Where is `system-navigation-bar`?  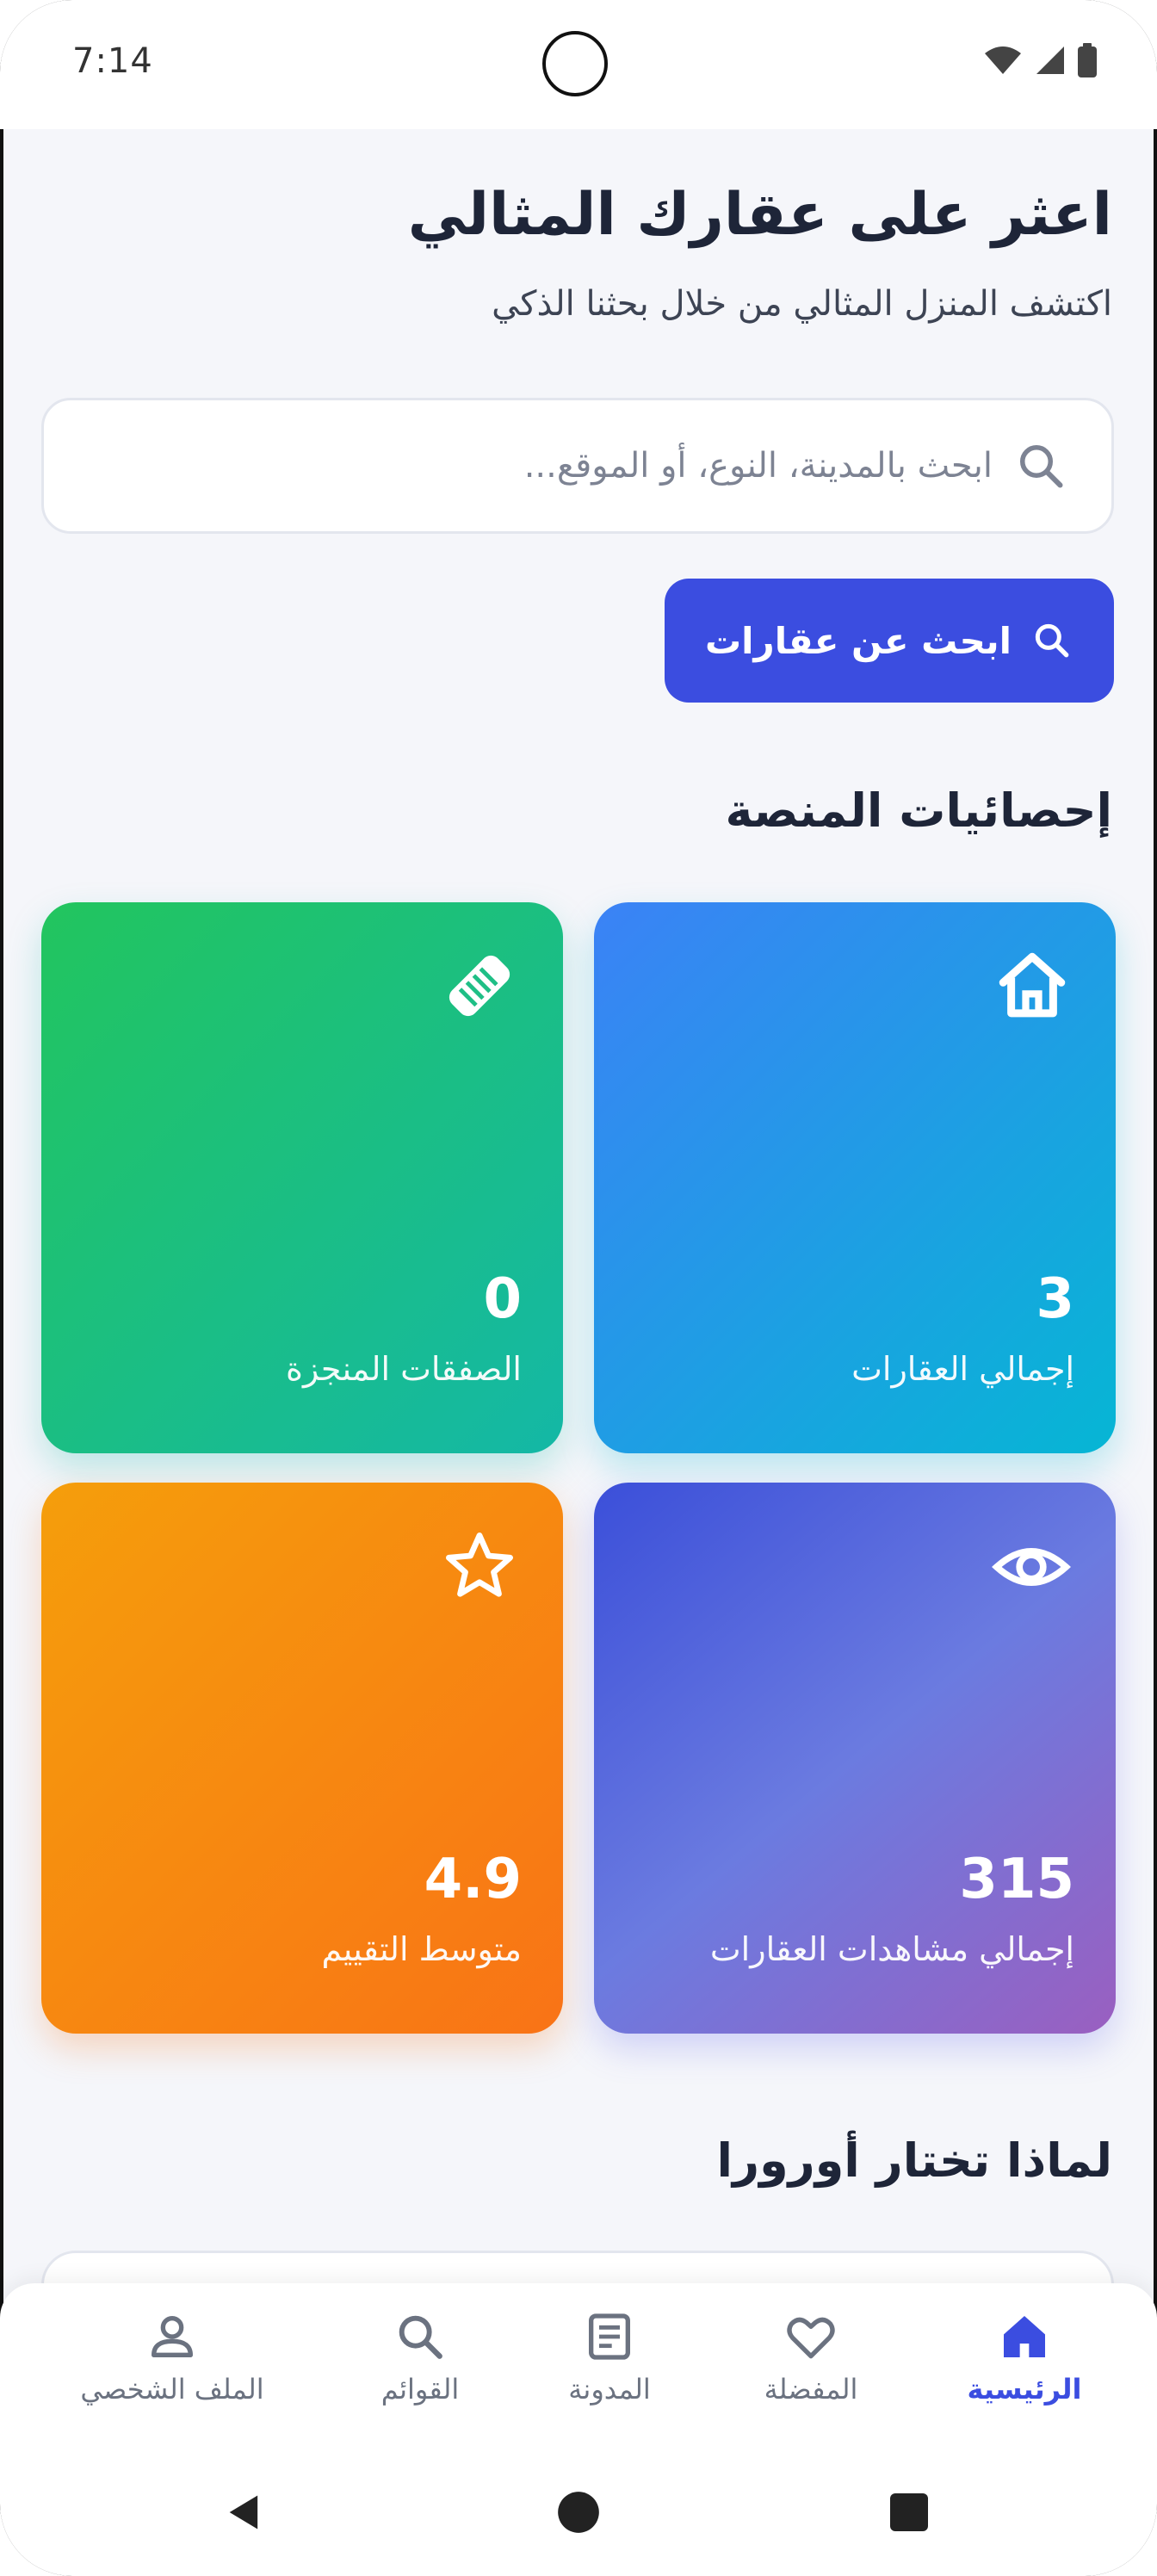
system-navigation-bar is located at coordinates (579, 2515).